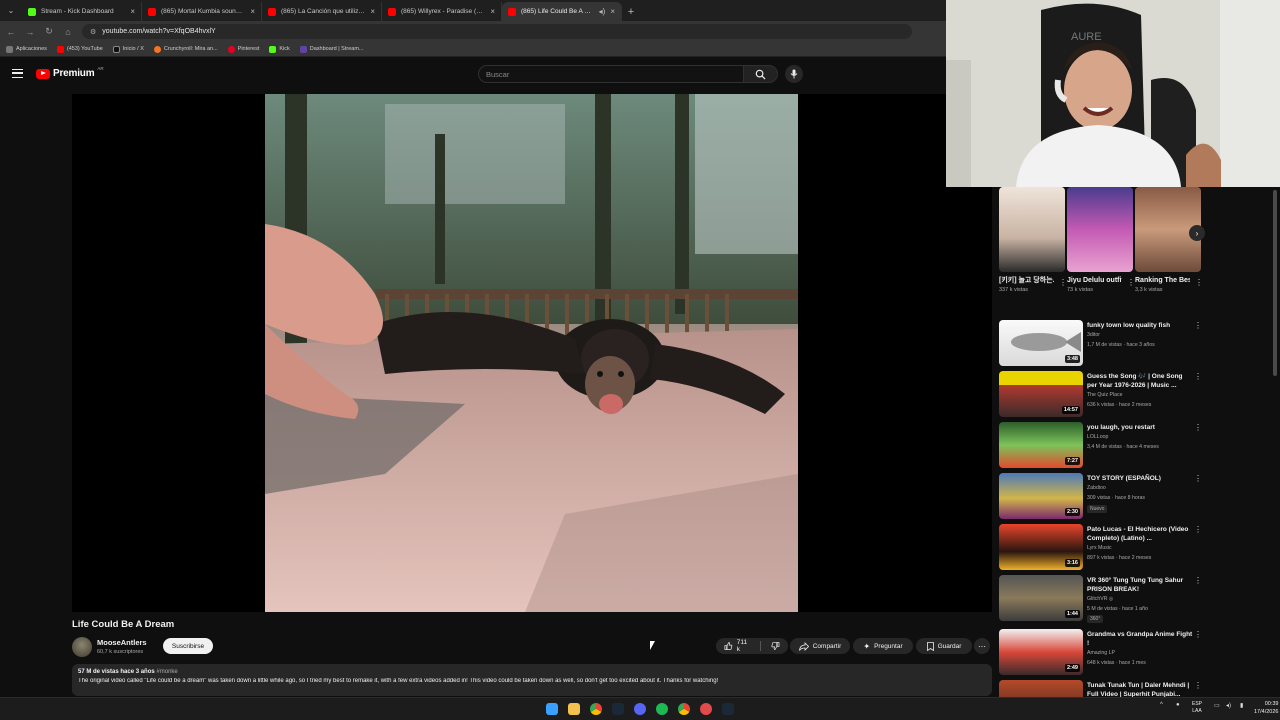  I want to click on app-icon, so click(706, 709).